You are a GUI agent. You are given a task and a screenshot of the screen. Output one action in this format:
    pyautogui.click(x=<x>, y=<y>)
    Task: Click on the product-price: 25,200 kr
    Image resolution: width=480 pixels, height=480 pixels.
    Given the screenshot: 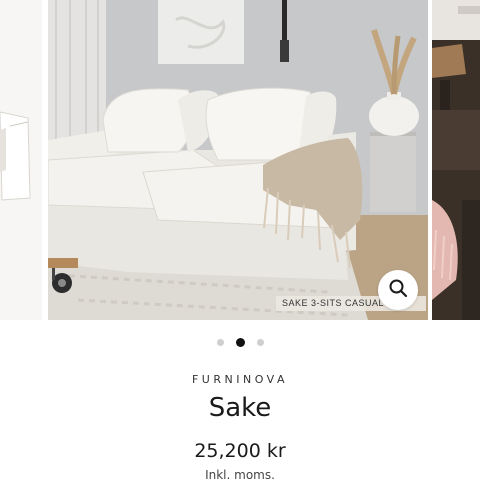 What is the action you would take?
    pyautogui.click(x=240, y=451)
    